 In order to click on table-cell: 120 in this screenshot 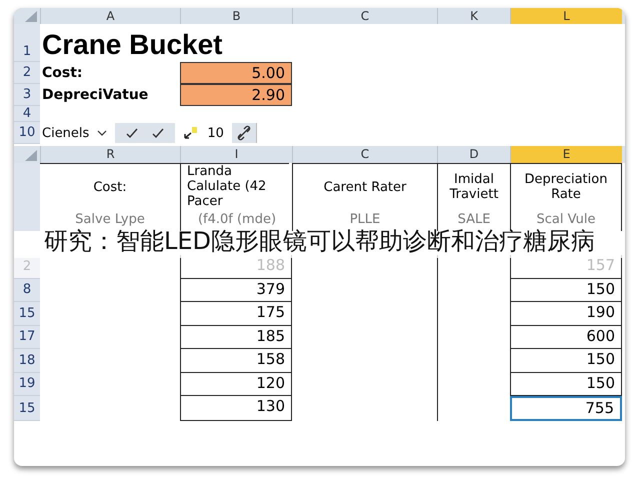, I will do `click(236, 384)`.